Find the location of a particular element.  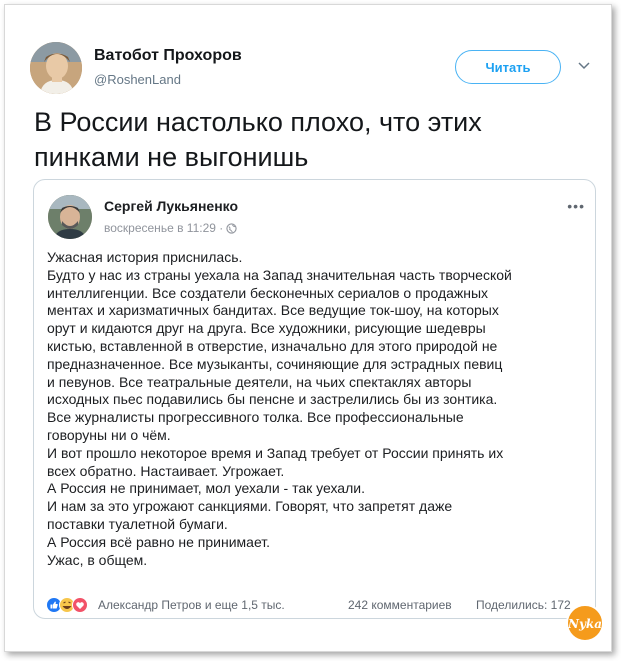

chevron-down-icon is located at coordinates (584, 66).